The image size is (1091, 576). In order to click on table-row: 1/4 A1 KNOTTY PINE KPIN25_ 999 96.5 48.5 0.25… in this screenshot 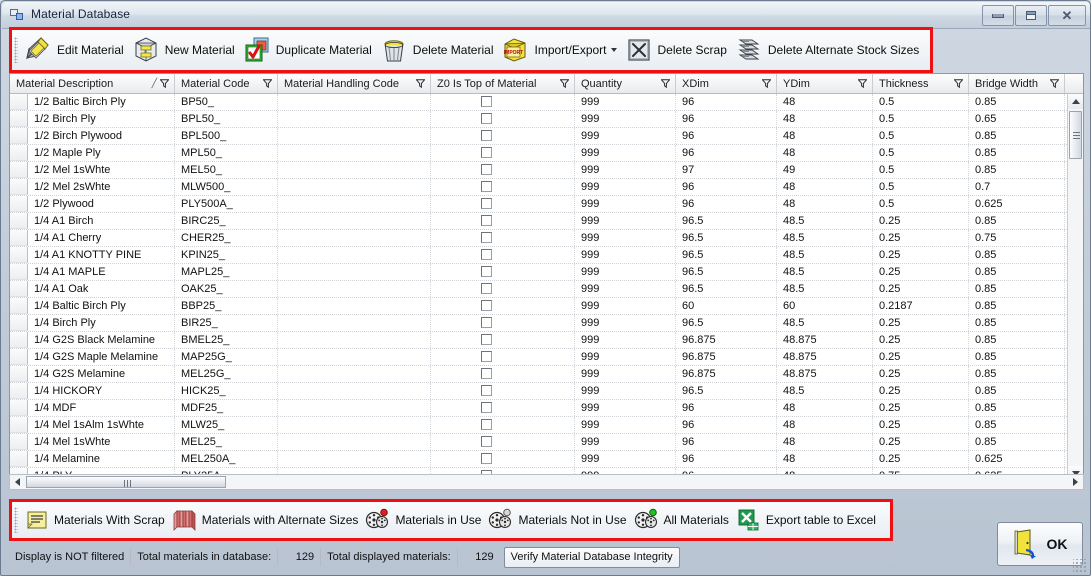, I will do `click(546, 255)`.